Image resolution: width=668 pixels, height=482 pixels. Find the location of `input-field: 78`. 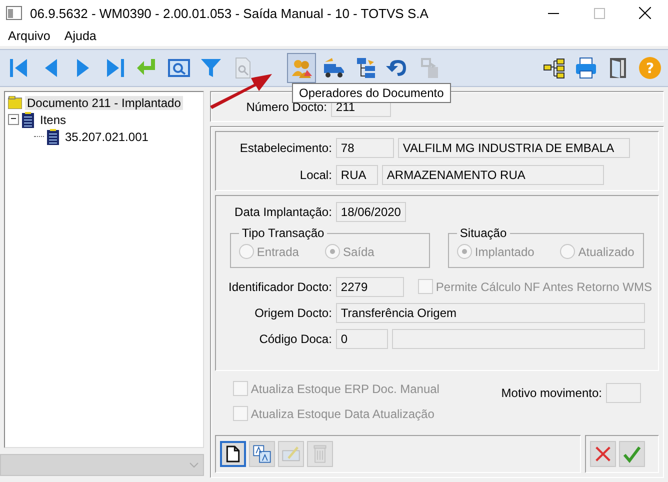

input-field: 78 is located at coordinates (365, 148).